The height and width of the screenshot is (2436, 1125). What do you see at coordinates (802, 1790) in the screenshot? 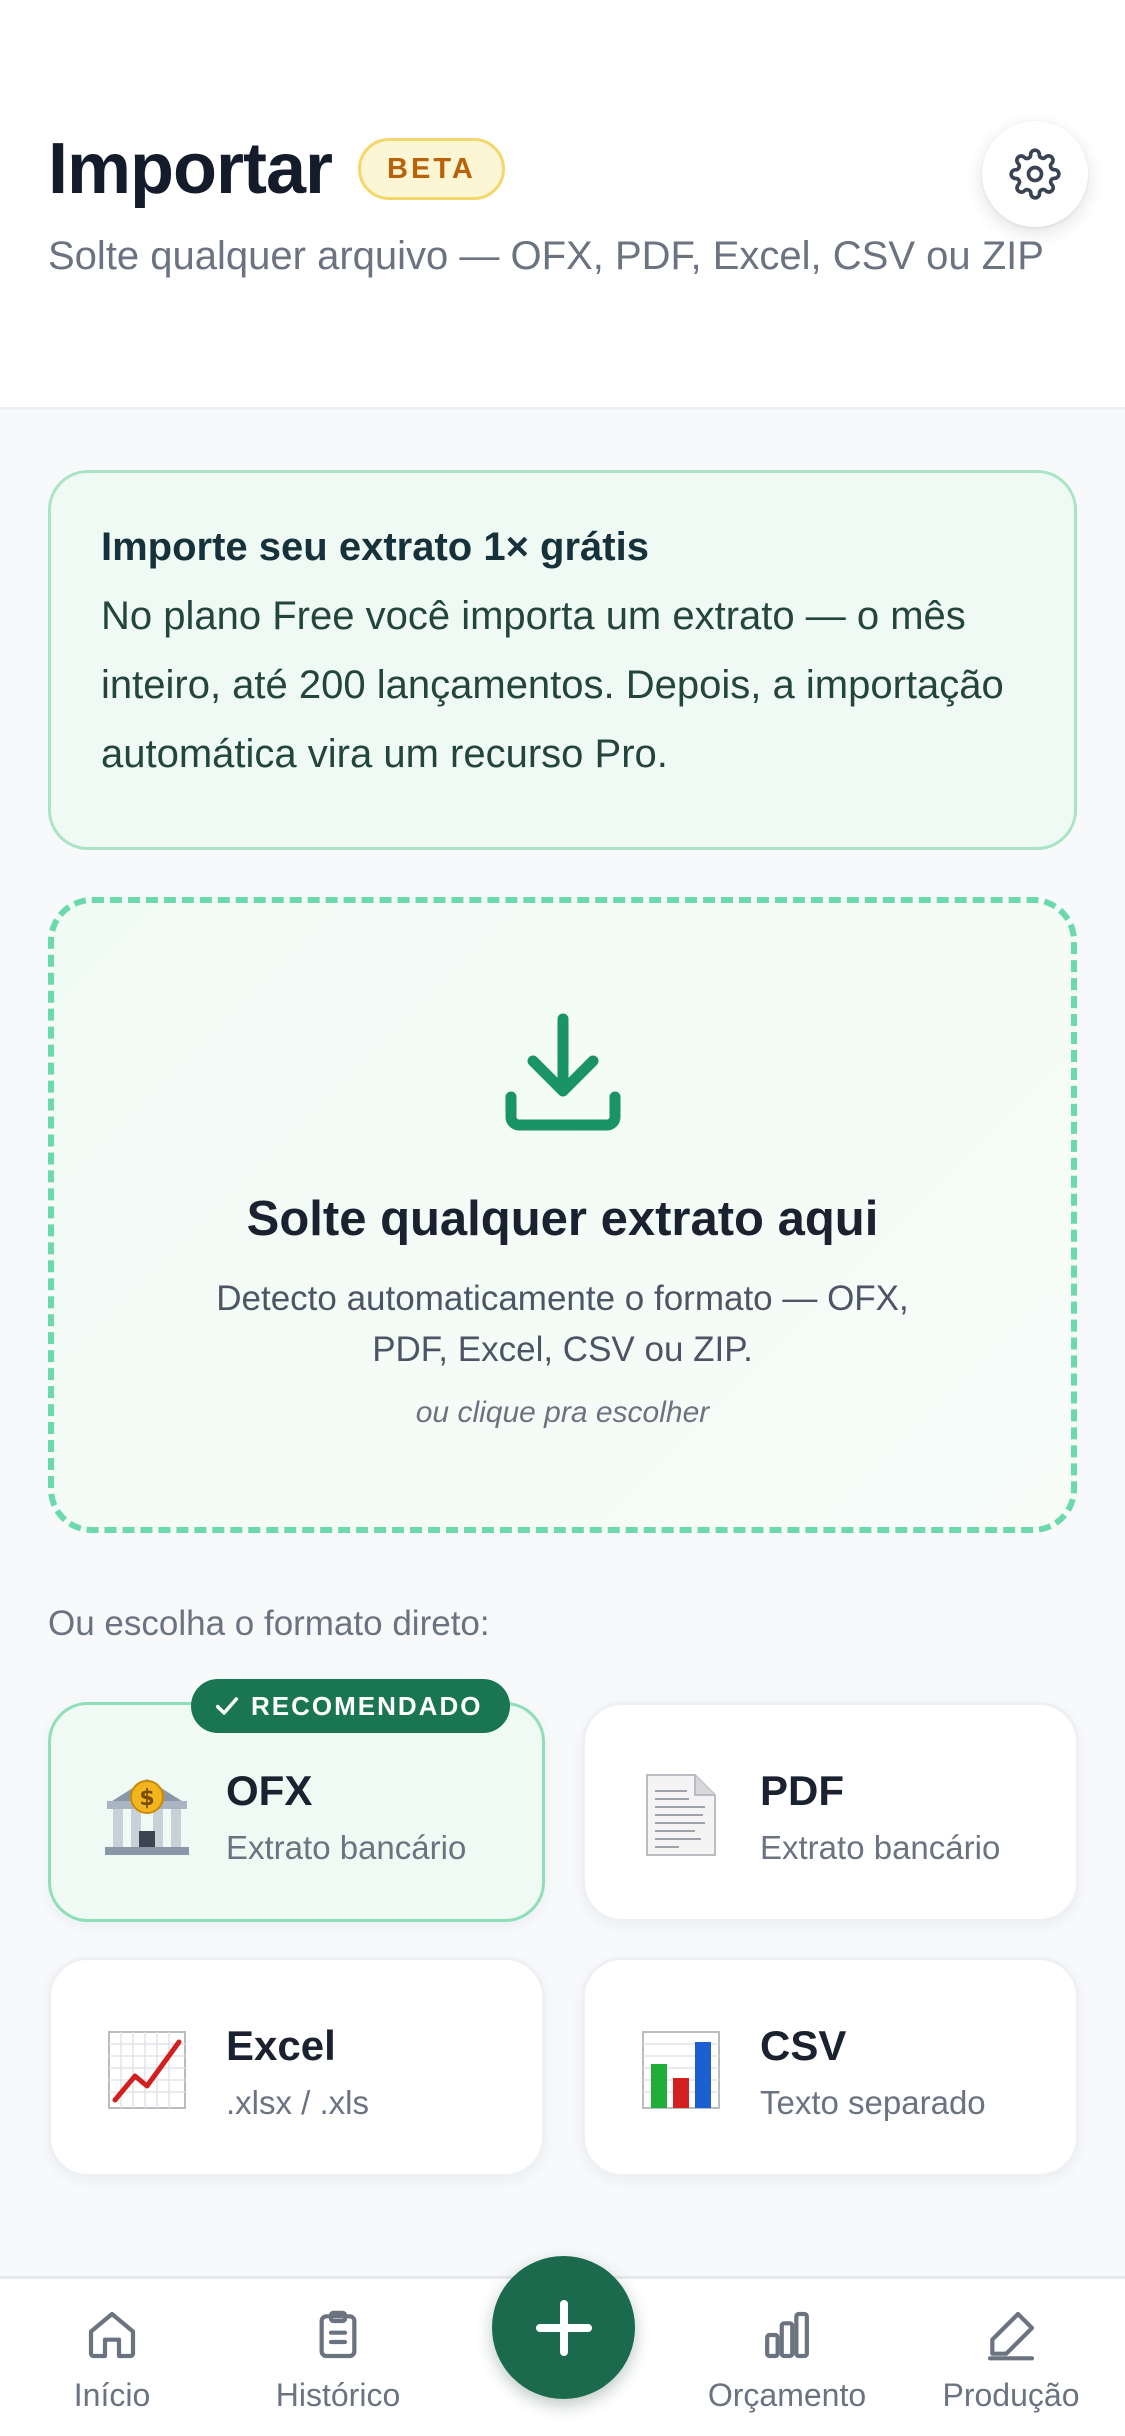
I see `format-name: PDF` at bounding box center [802, 1790].